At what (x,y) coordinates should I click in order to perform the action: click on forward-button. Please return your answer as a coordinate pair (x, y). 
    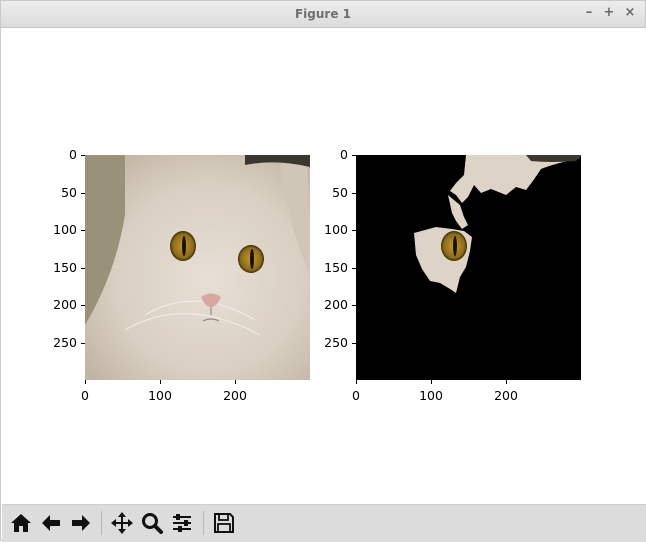
    Looking at the image, I should click on (81, 523).